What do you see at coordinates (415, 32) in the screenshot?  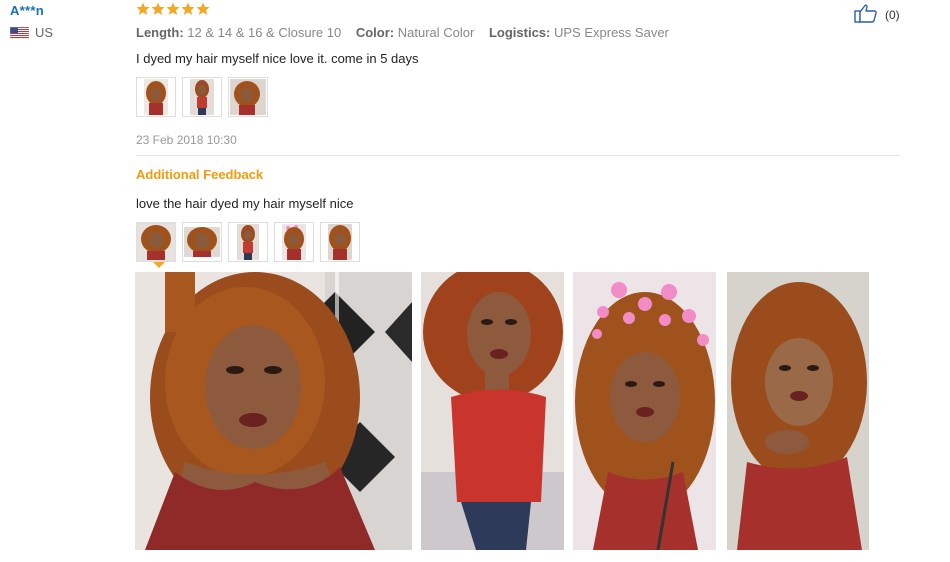 I see `attribute-color: Color: Natural Color` at bounding box center [415, 32].